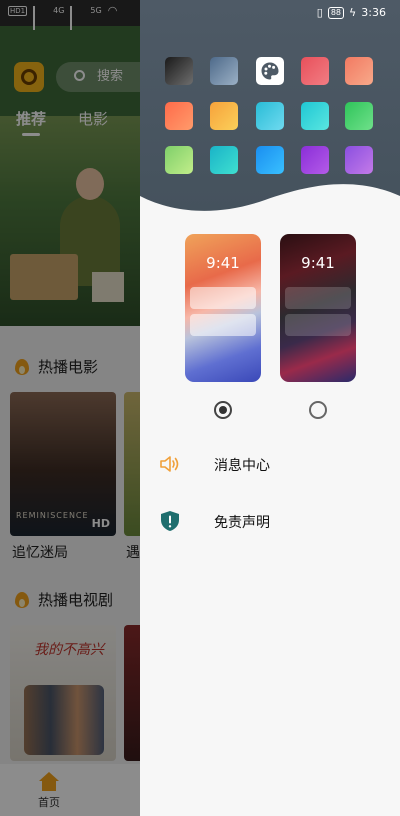 Image resolution: width=400 pixels, height=816 pixels. I want to click on menu-item-disclaimer: 免责声明, so click(270, 521).